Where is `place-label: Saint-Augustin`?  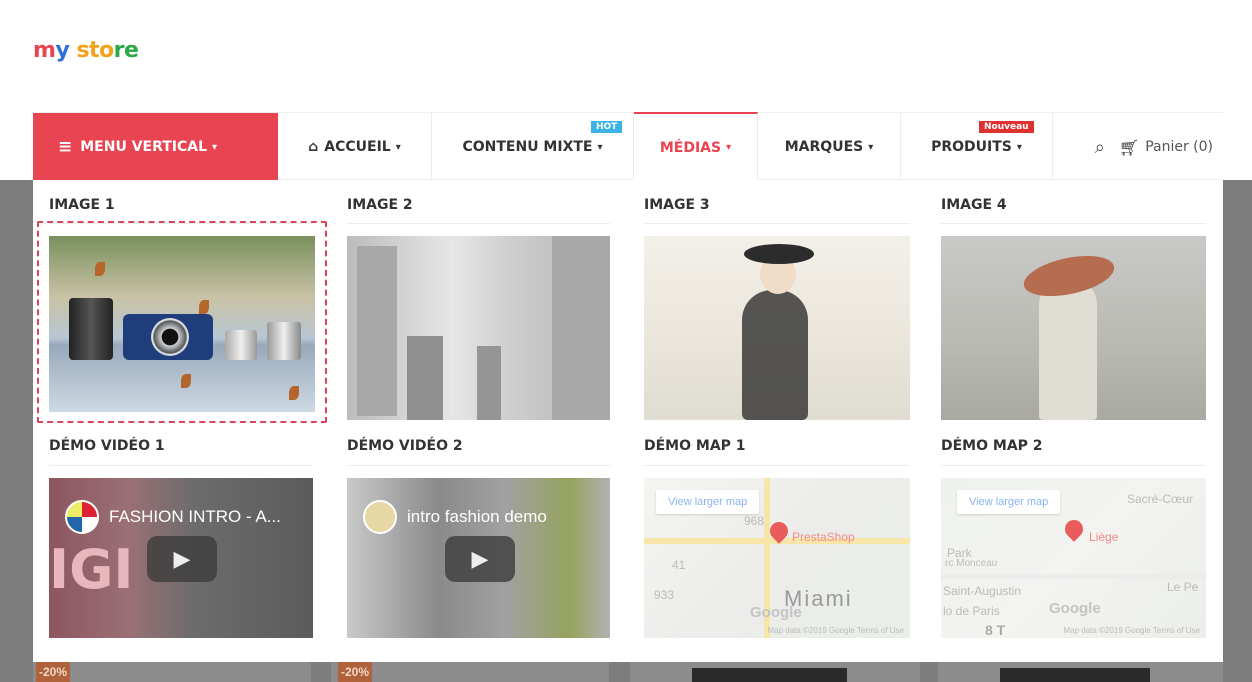 place-label: Saint-Augustin is located at coordinates (982, 591).